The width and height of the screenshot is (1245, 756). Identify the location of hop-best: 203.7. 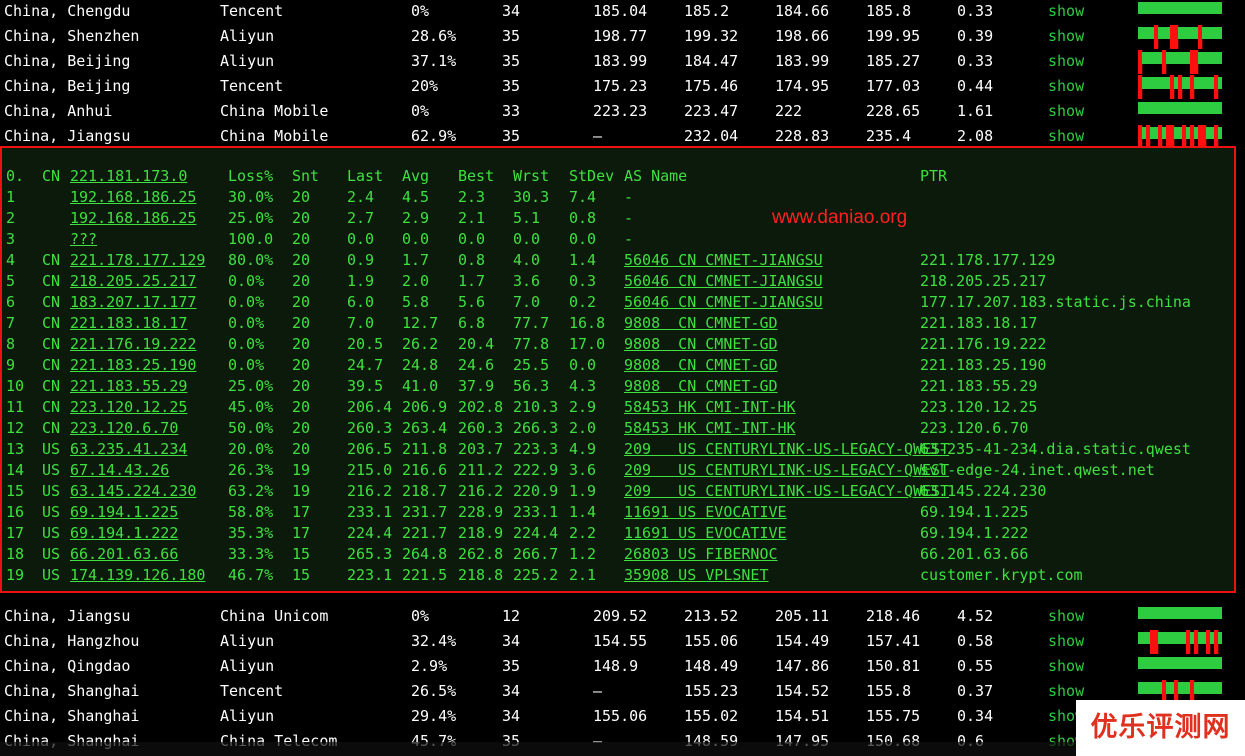
(481, 449).